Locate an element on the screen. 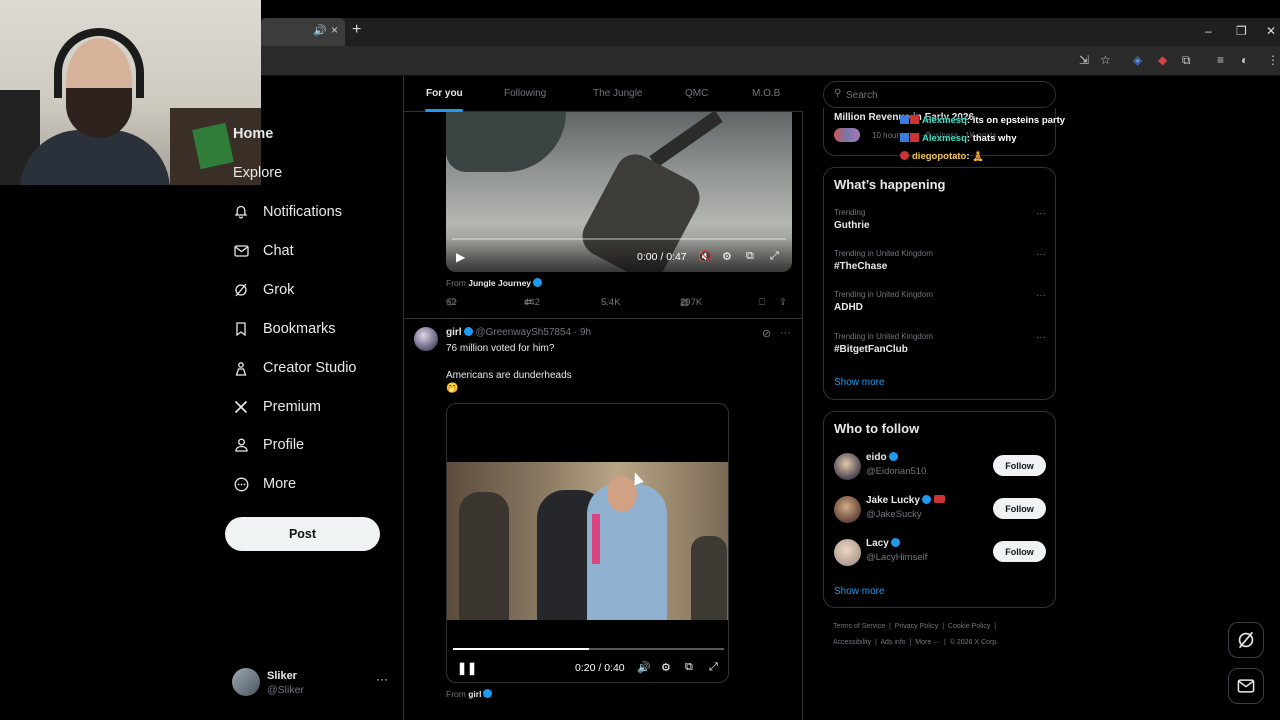 The height and width of the screenshot is (720, 1280). restore-icon: ❐ is located at coordinates (1241, 31).